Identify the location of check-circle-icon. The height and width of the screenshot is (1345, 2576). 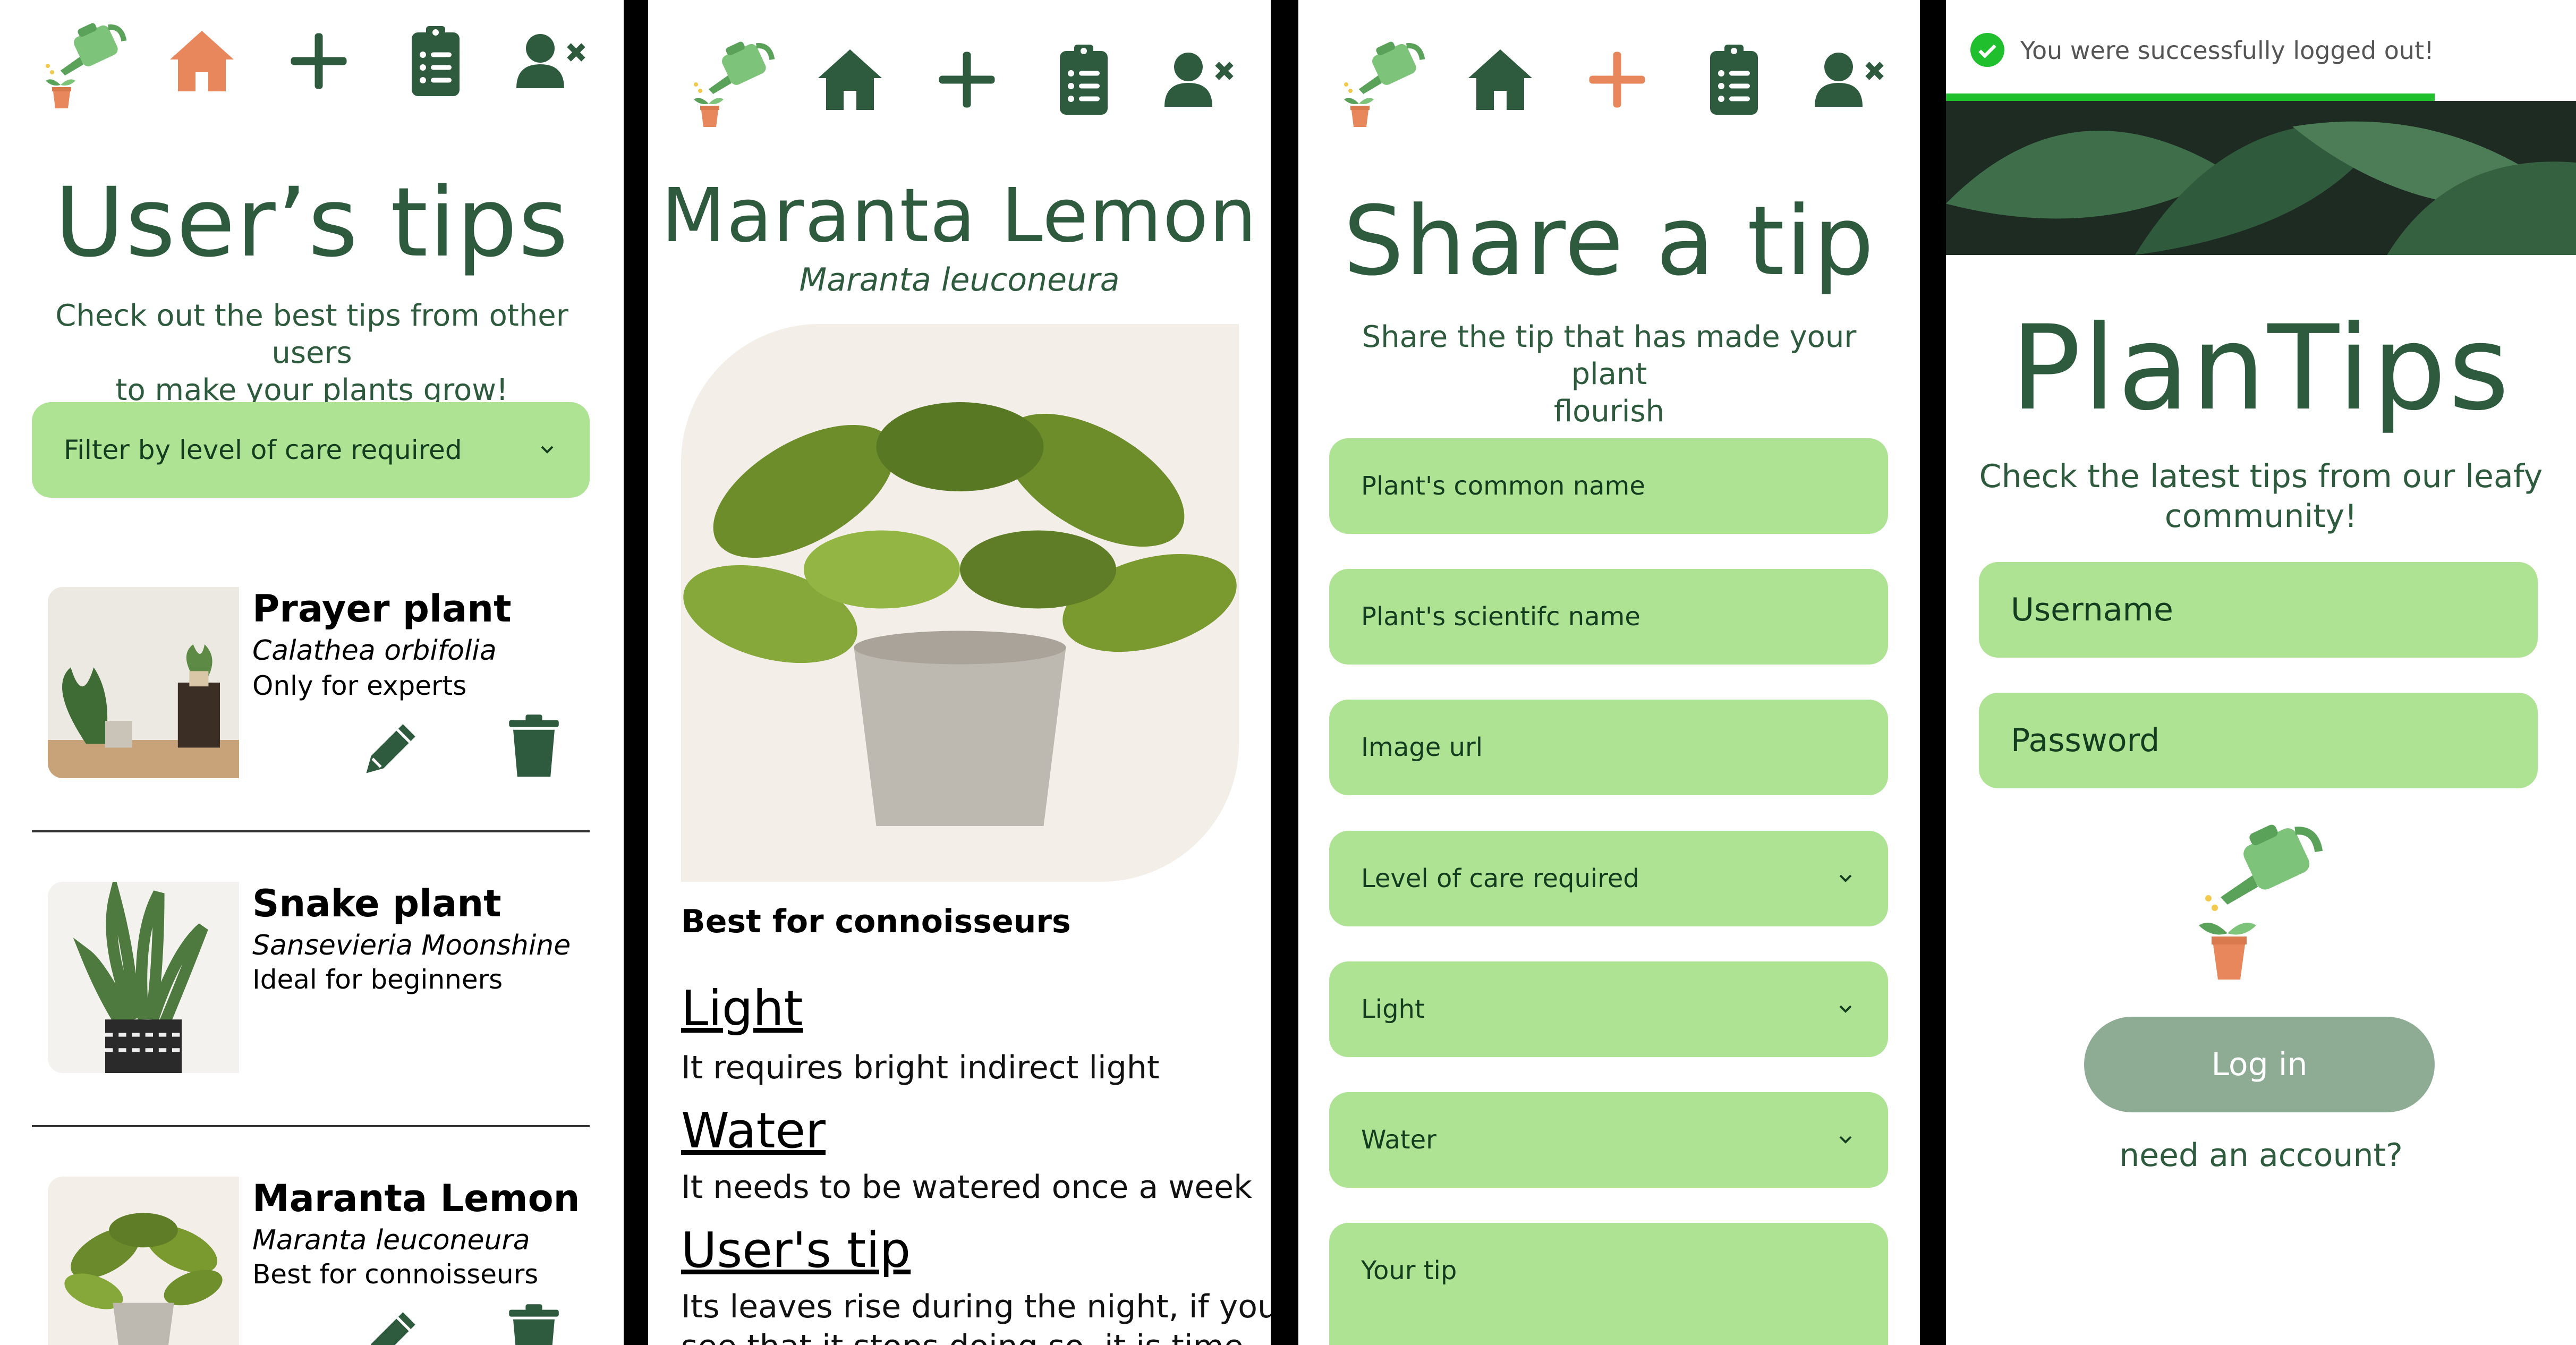
(1987, 50).